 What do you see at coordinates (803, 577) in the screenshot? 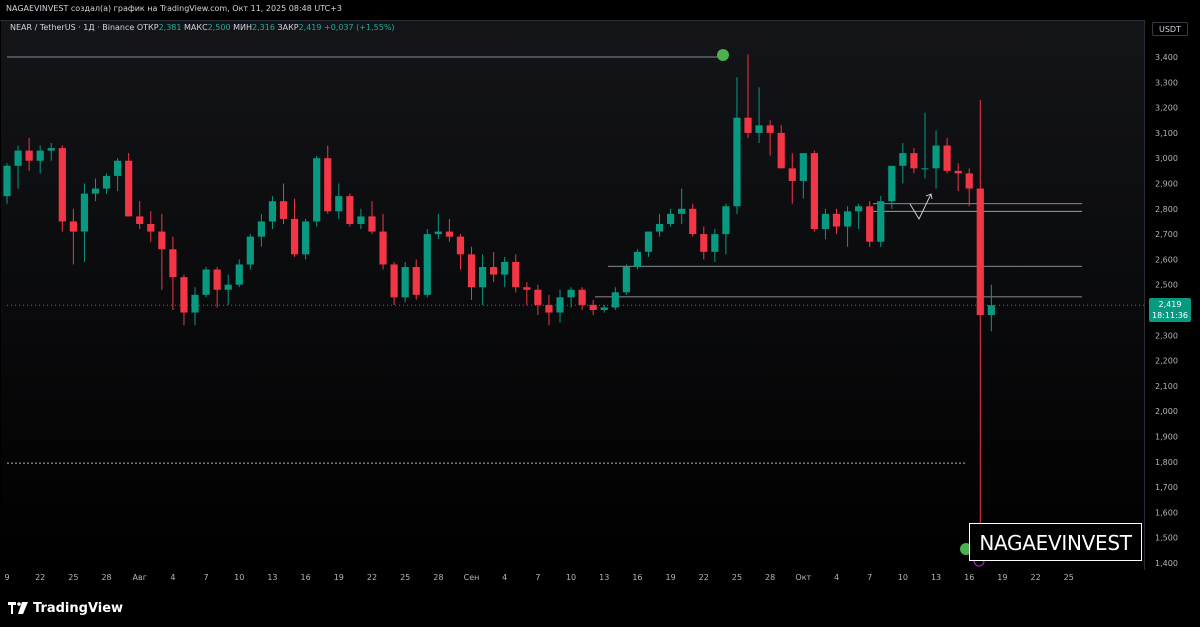
I see `time-tick-label: Окт` at bounding box center [803, 577].